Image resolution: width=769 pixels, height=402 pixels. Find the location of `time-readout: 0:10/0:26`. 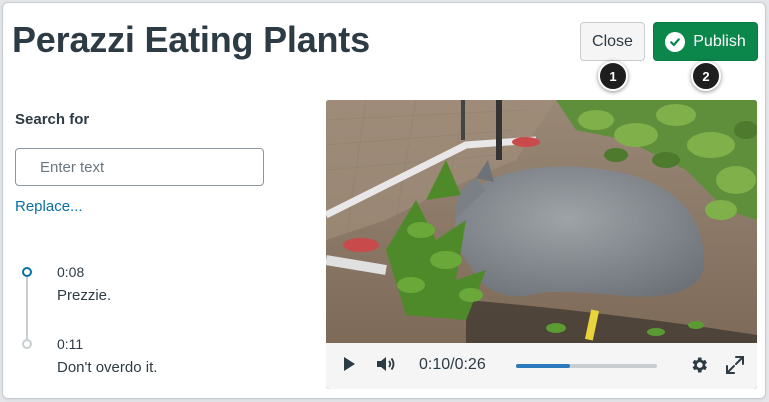

time-readout: 0:10/0:26 is located at coordinates (452, 364).